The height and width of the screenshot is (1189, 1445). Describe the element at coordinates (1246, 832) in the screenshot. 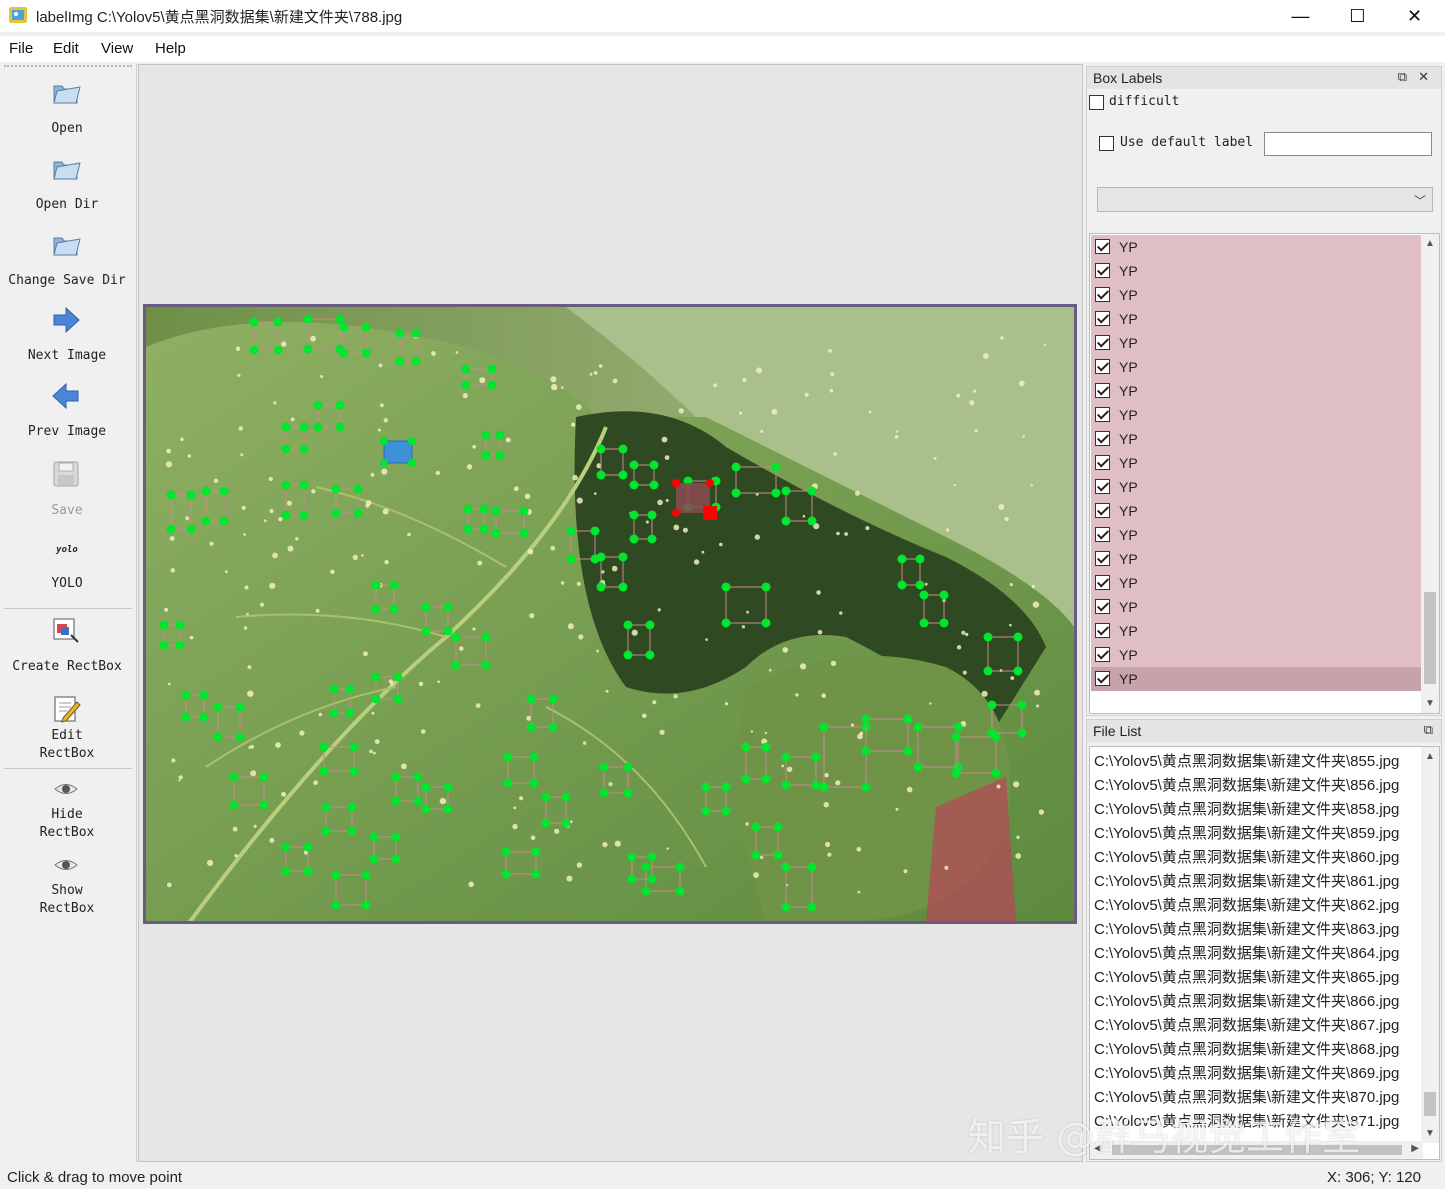

I see `file-list-item: C:\Yolov5\黄点黑洞数据集\新建文件夹\859.jpg` at that location.